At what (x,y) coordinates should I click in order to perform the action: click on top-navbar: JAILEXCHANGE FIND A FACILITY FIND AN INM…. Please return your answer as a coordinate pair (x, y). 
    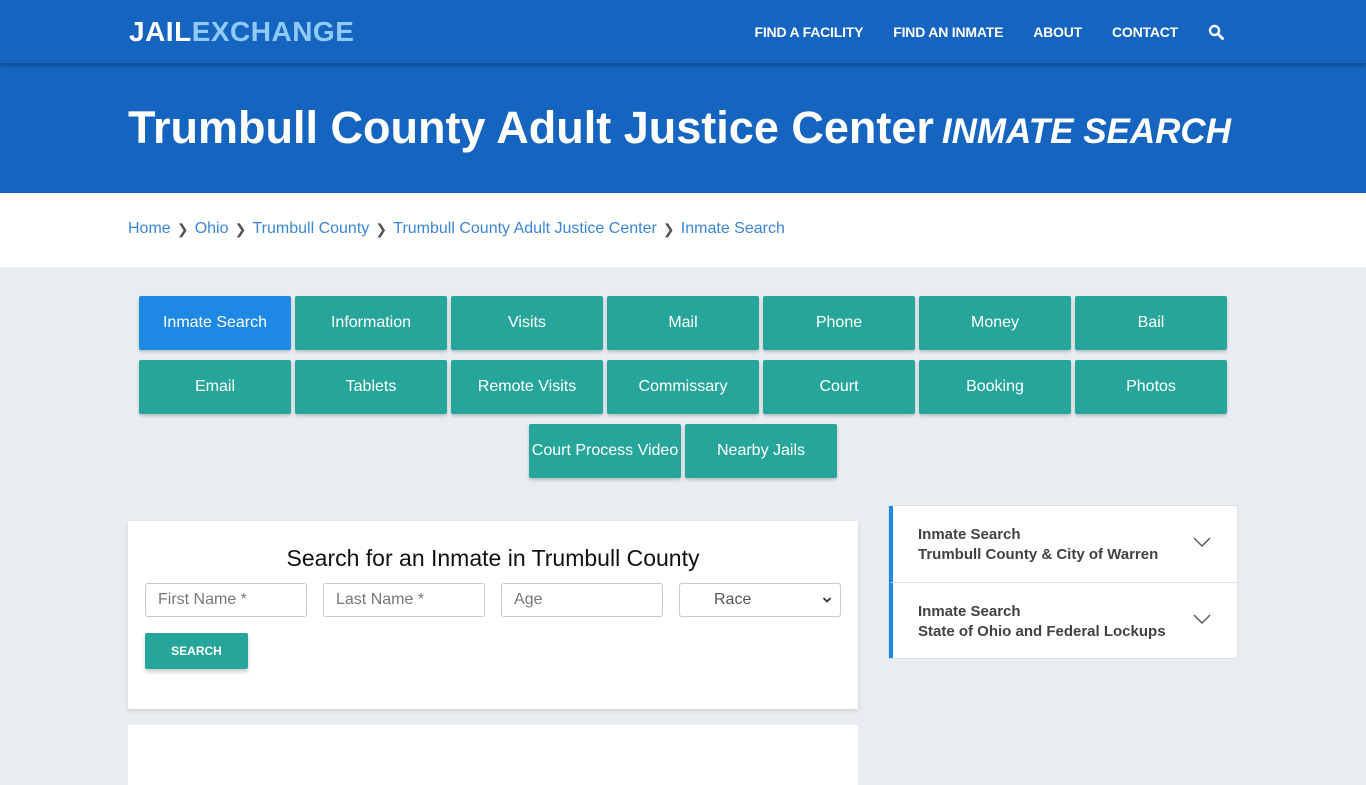
    Looking at the image, I should click on (683, 32).